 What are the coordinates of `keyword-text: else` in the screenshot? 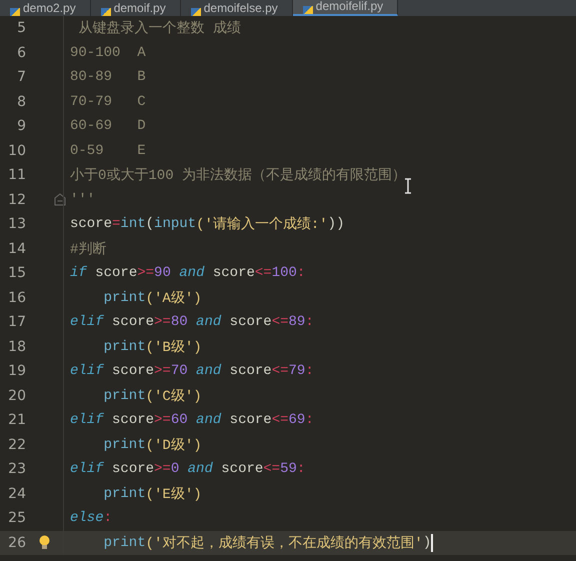 It's located at (87, 518).